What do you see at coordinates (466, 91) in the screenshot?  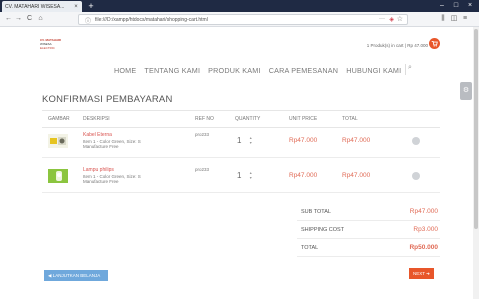 I see `settings-widget-icon: ⚙` at bounding box center [466, 91].